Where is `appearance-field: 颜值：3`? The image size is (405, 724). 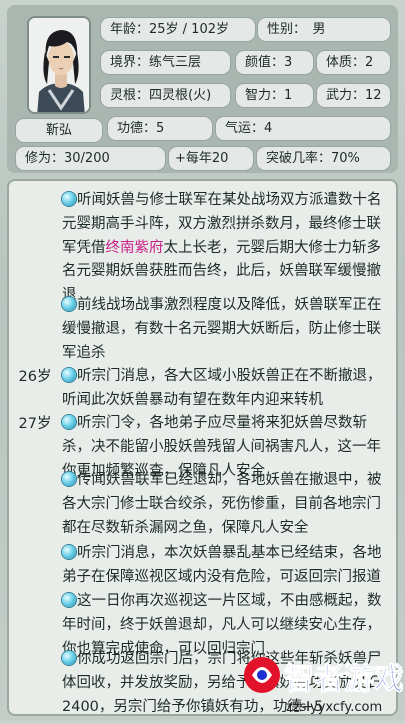
appearance-field: 颜值：3 is located at coordinates (274, 62).